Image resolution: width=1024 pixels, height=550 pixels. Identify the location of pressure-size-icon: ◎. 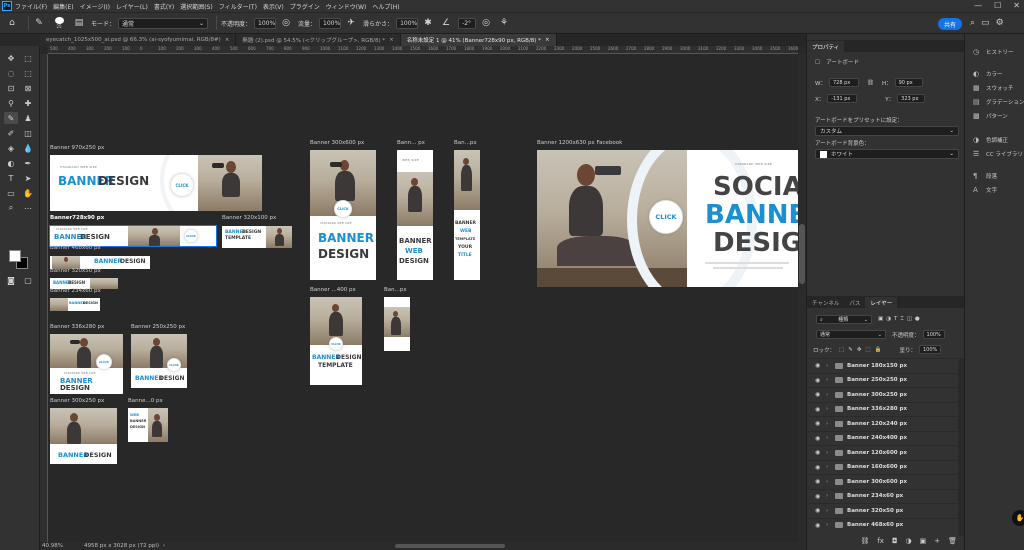
(486, 23).